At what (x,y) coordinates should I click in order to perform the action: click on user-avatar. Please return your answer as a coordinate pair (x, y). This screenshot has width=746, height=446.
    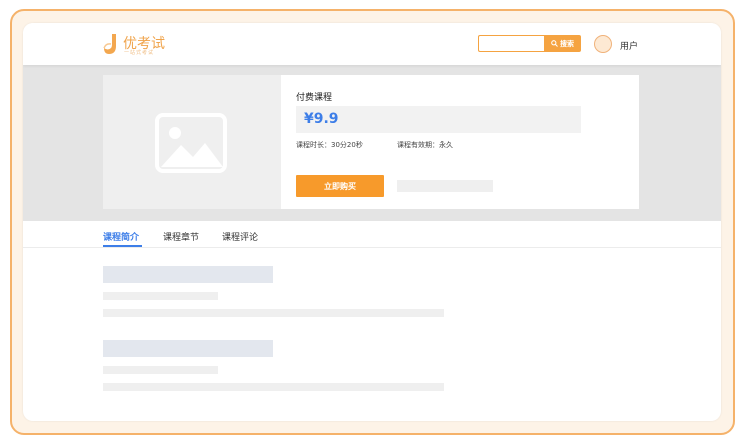
    Looking at the image, I should click on (603, 44).